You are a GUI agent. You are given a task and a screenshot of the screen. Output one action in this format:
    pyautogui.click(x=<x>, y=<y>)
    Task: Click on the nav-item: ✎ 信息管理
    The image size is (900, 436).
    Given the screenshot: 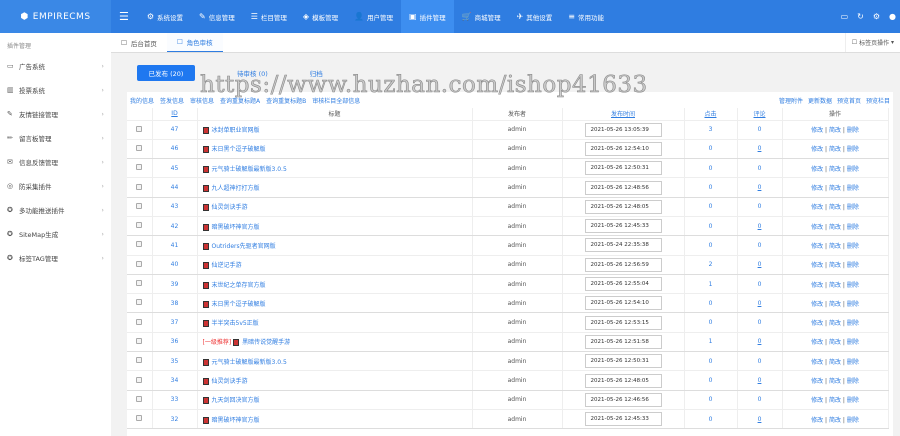 What is the action you would take?
    pyautogui.click(x=217, y=16)
    